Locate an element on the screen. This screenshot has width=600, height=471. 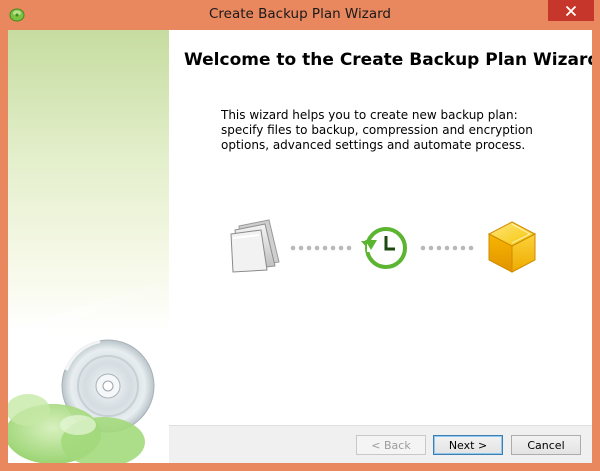
wizard-button-bar: < Back Next > Cancel is located at coordinates (380, 444).